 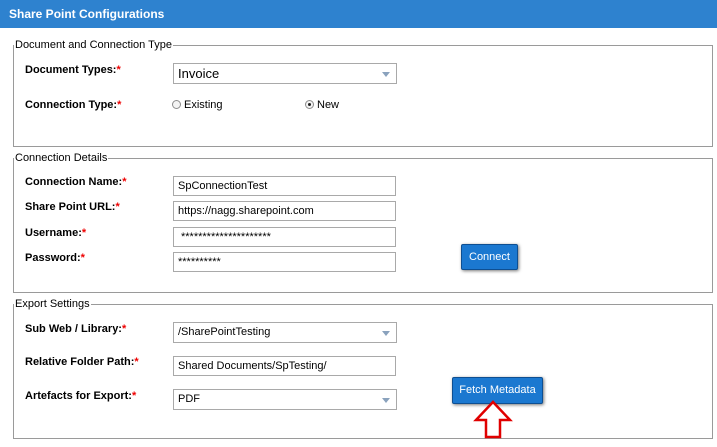 I want to click on title-bar: Share Point Configurations, so click(x=358, y=14).